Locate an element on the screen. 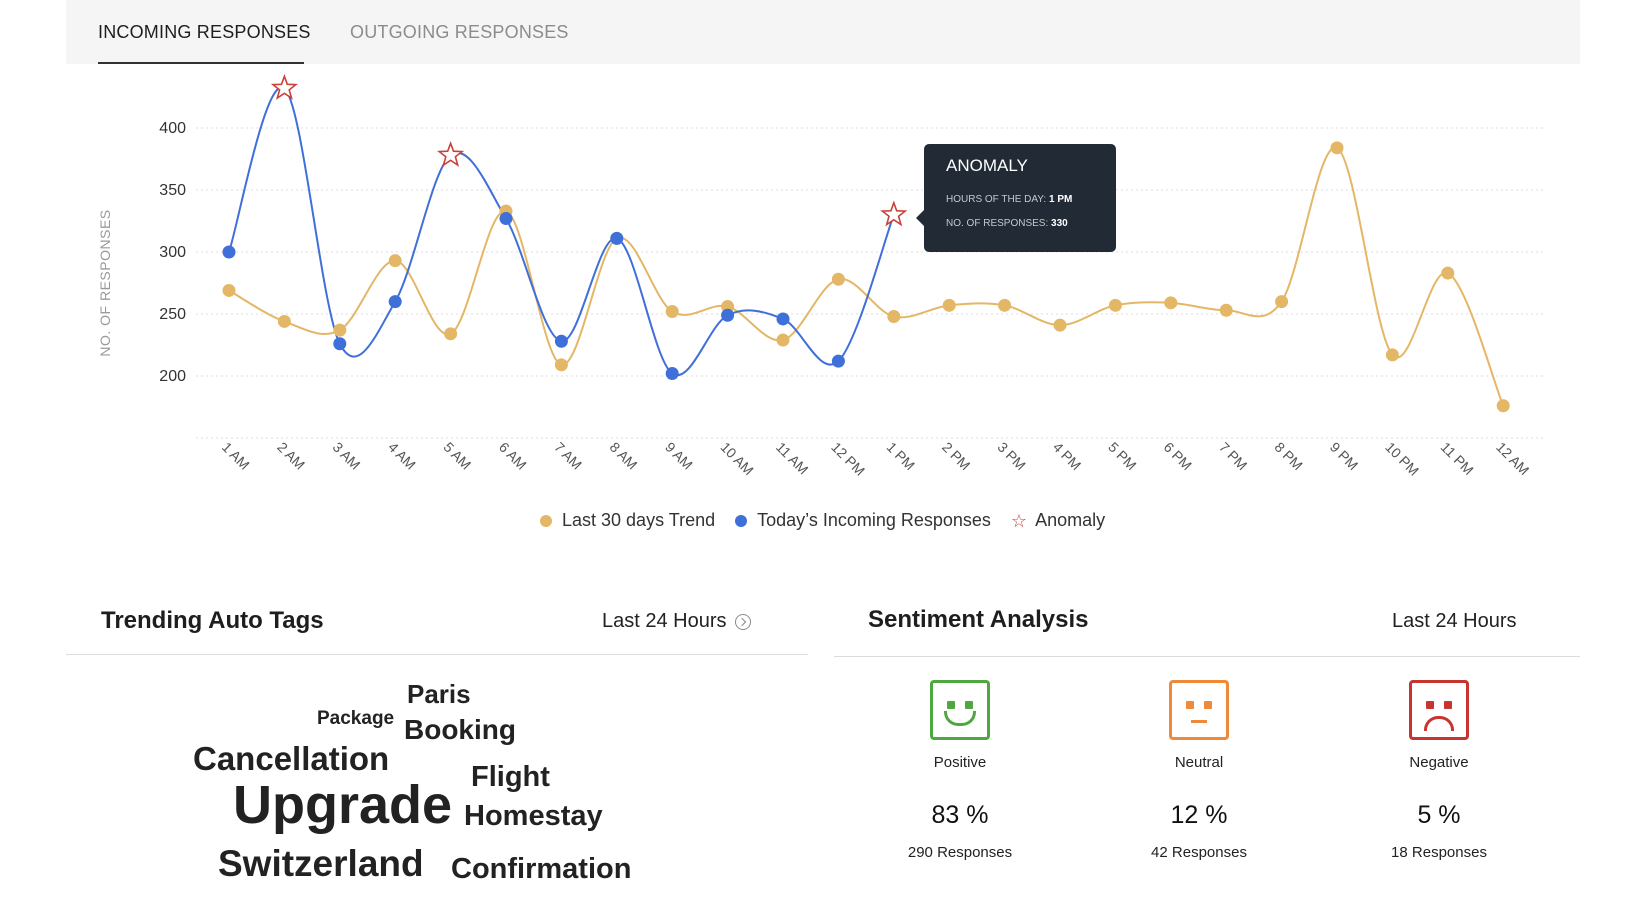  sentiment-percent: 83 % is located at coordinates (960, 815).